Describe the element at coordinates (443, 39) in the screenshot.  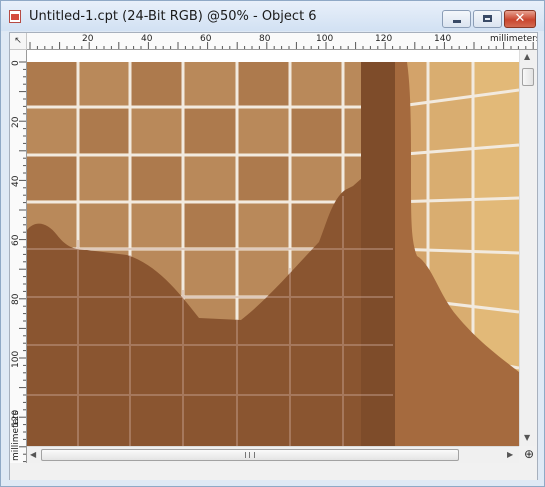
I see `hruler-label-140: 140` at that location.